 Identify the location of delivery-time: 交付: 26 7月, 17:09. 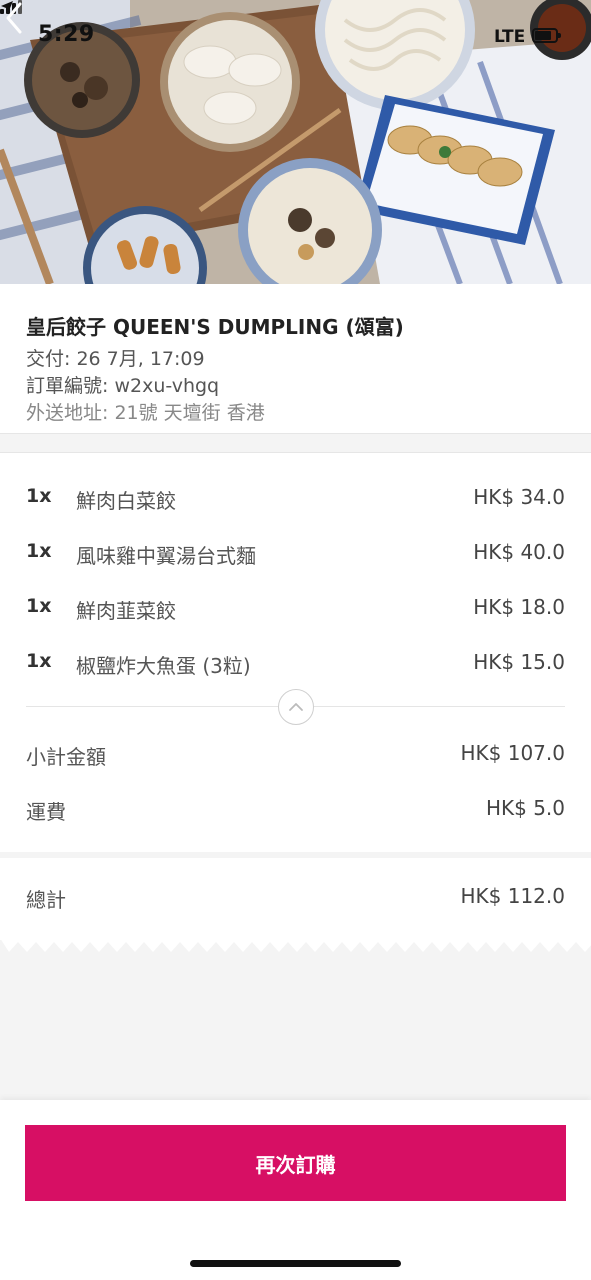
(115, 359).